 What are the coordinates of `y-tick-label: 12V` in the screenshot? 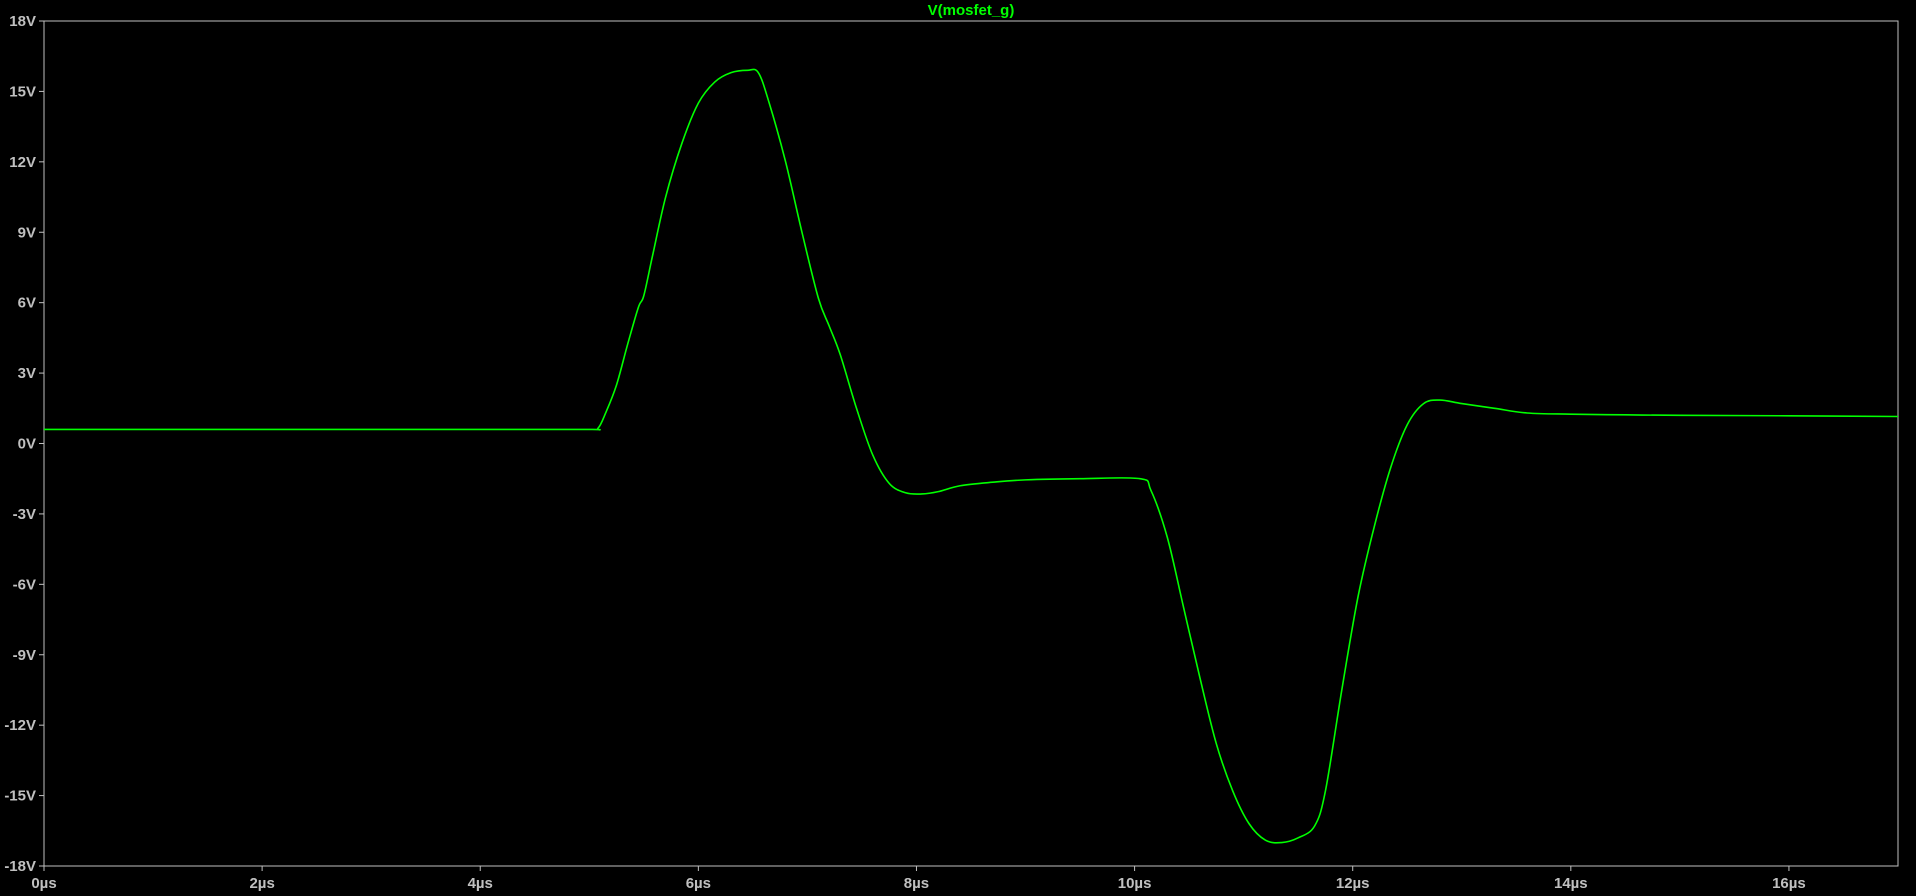 It's located at (22, 162).